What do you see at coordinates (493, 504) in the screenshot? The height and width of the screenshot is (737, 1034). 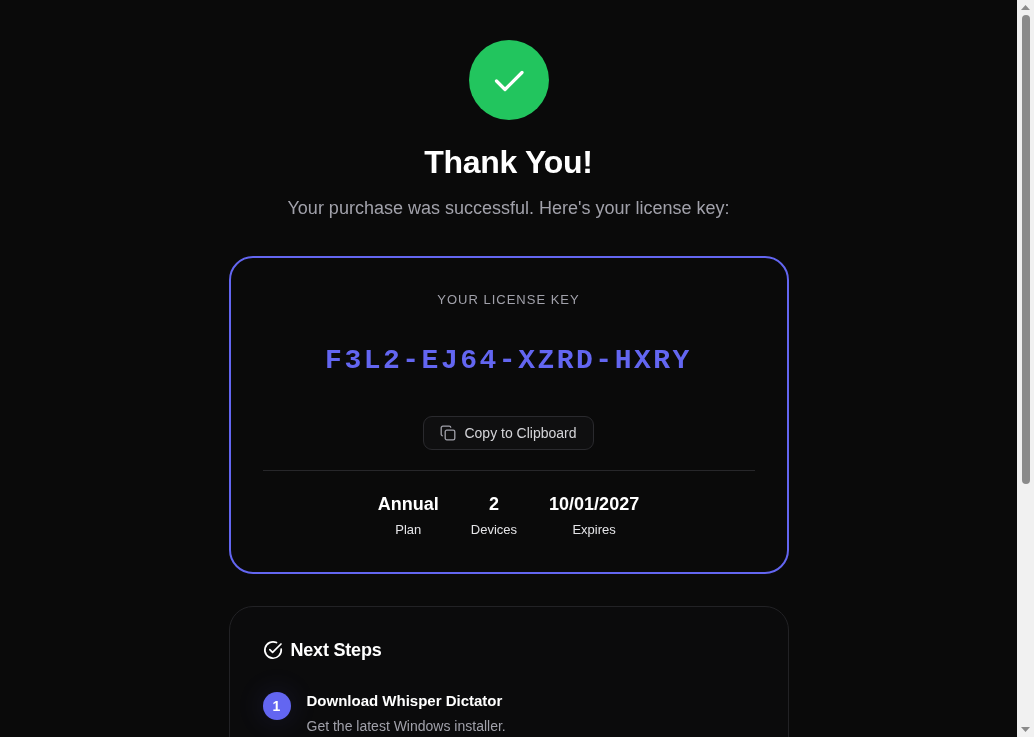 I see `stat-value: 2` at bounding box center [493, 504].